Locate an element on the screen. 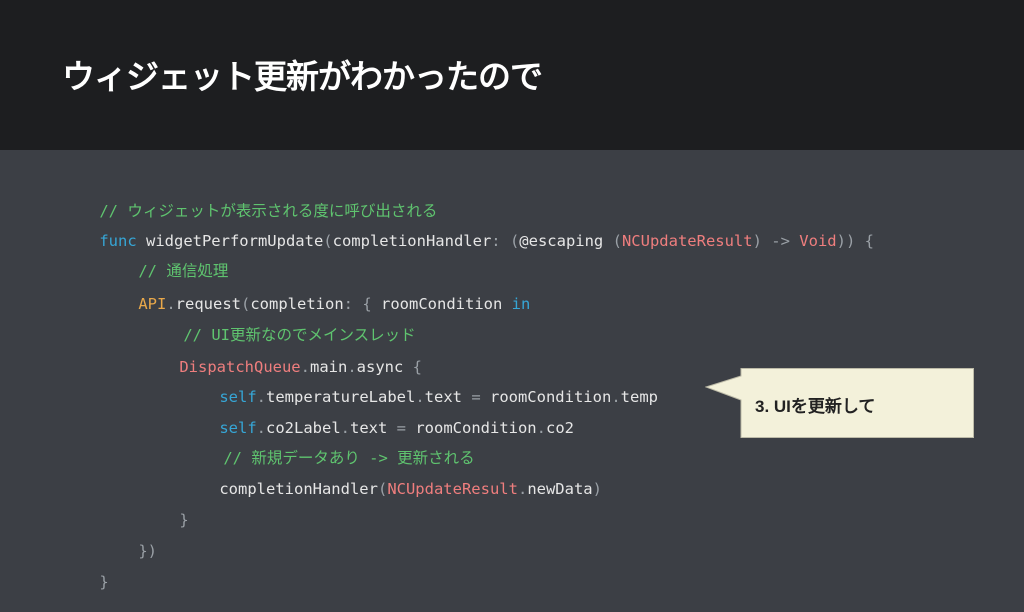 The height and width of the screenshot is (612, 1024). code-punct: ) -> is located at coordinates (776, 241).